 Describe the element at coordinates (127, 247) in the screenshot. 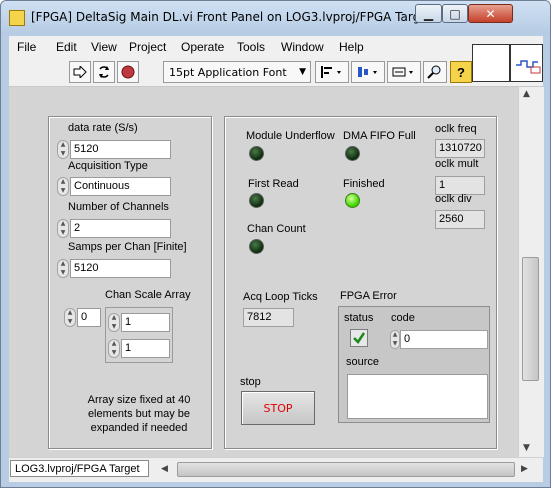

I see `samps-per-chan-label: Samps per Chan [Finite]` at that location.